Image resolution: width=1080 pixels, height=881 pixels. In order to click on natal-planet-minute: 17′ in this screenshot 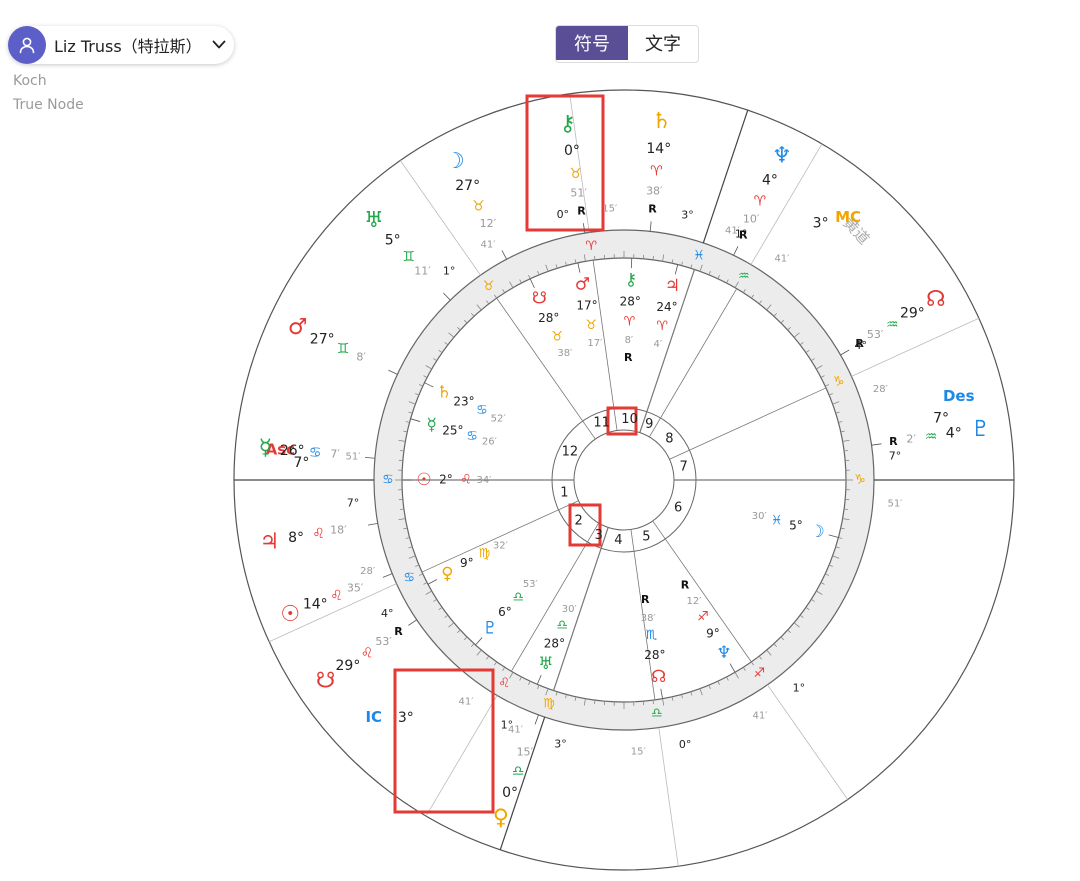, I will do `click(595, 343)`.